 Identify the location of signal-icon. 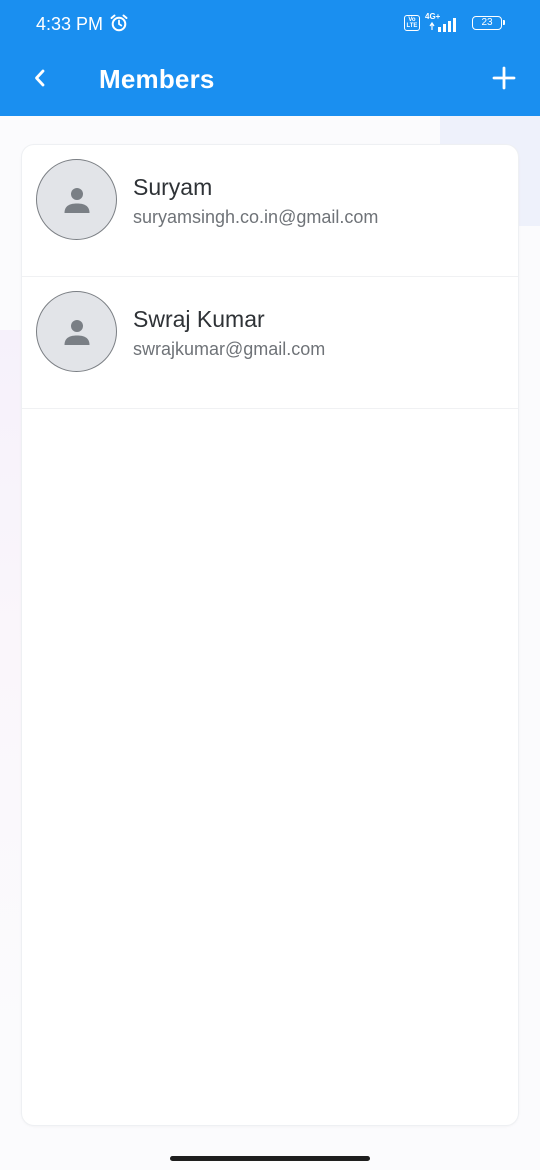
(442, 25).